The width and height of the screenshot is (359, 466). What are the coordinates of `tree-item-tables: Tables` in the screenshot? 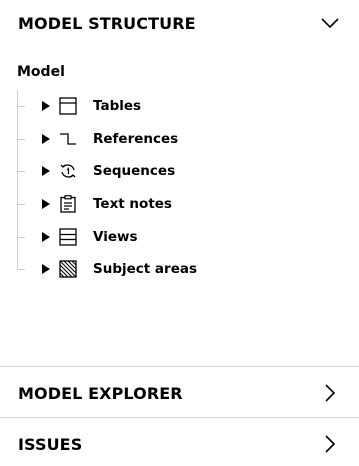 It's located at (182, 106).